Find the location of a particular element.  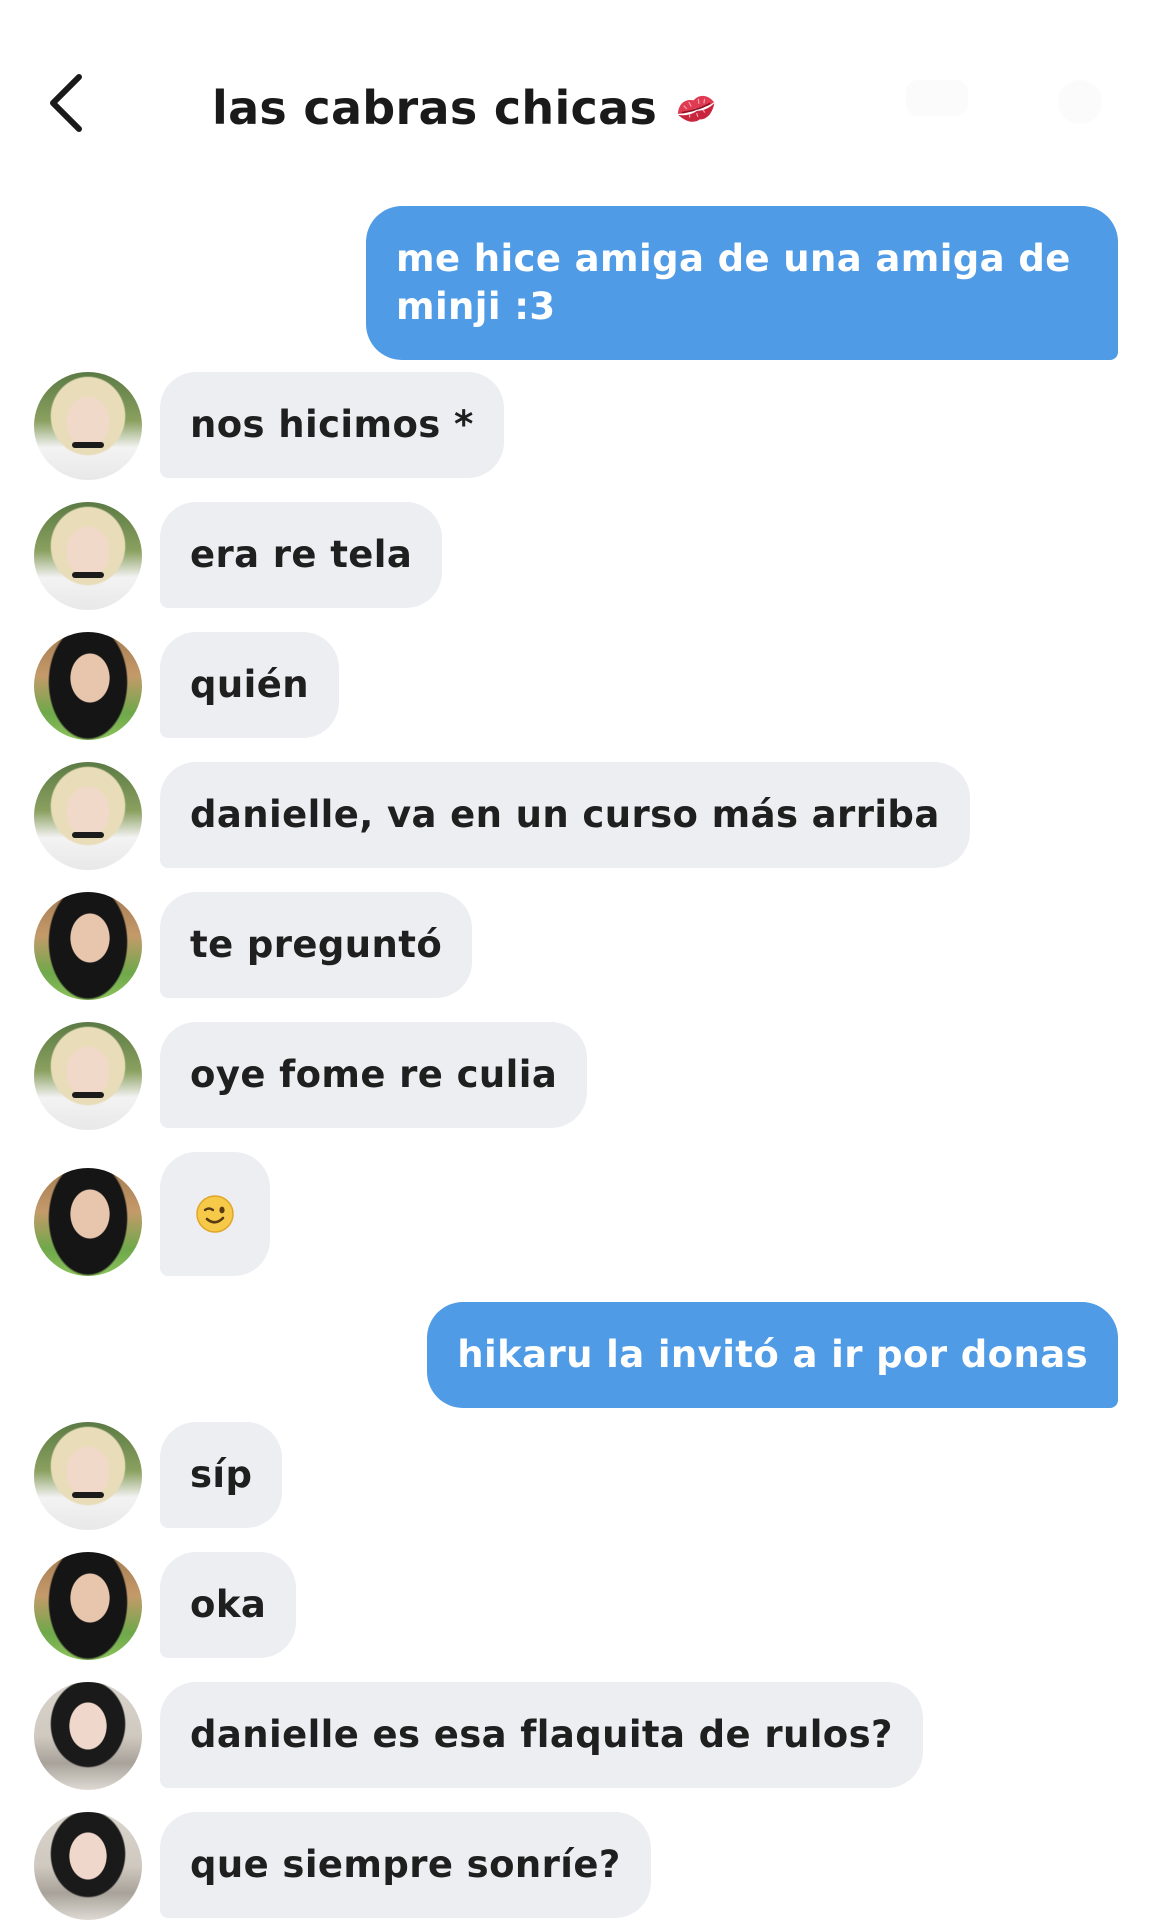

message-bubble-incoming: quién is located at coordinates (249, 685).